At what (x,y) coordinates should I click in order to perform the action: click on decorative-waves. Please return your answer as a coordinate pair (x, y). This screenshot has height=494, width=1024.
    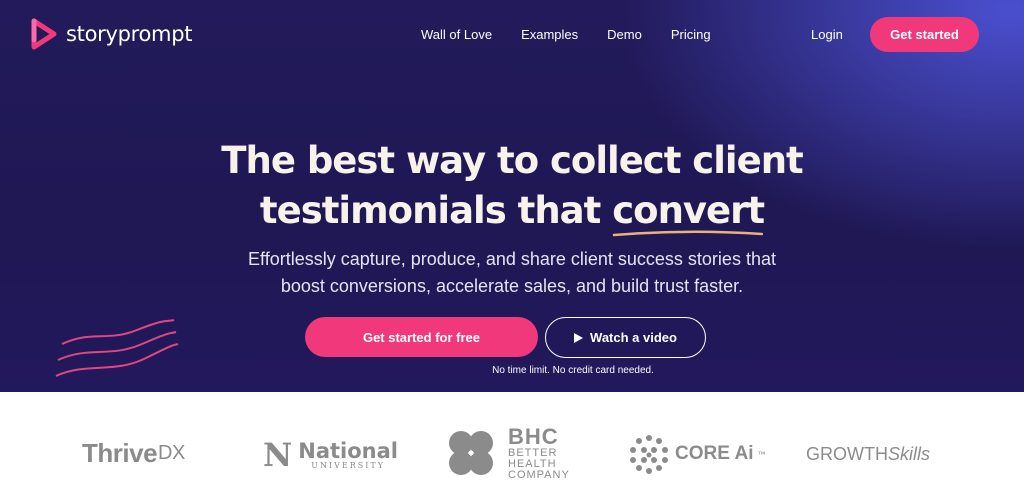
    Looking at the image, I should click on (117, 348).